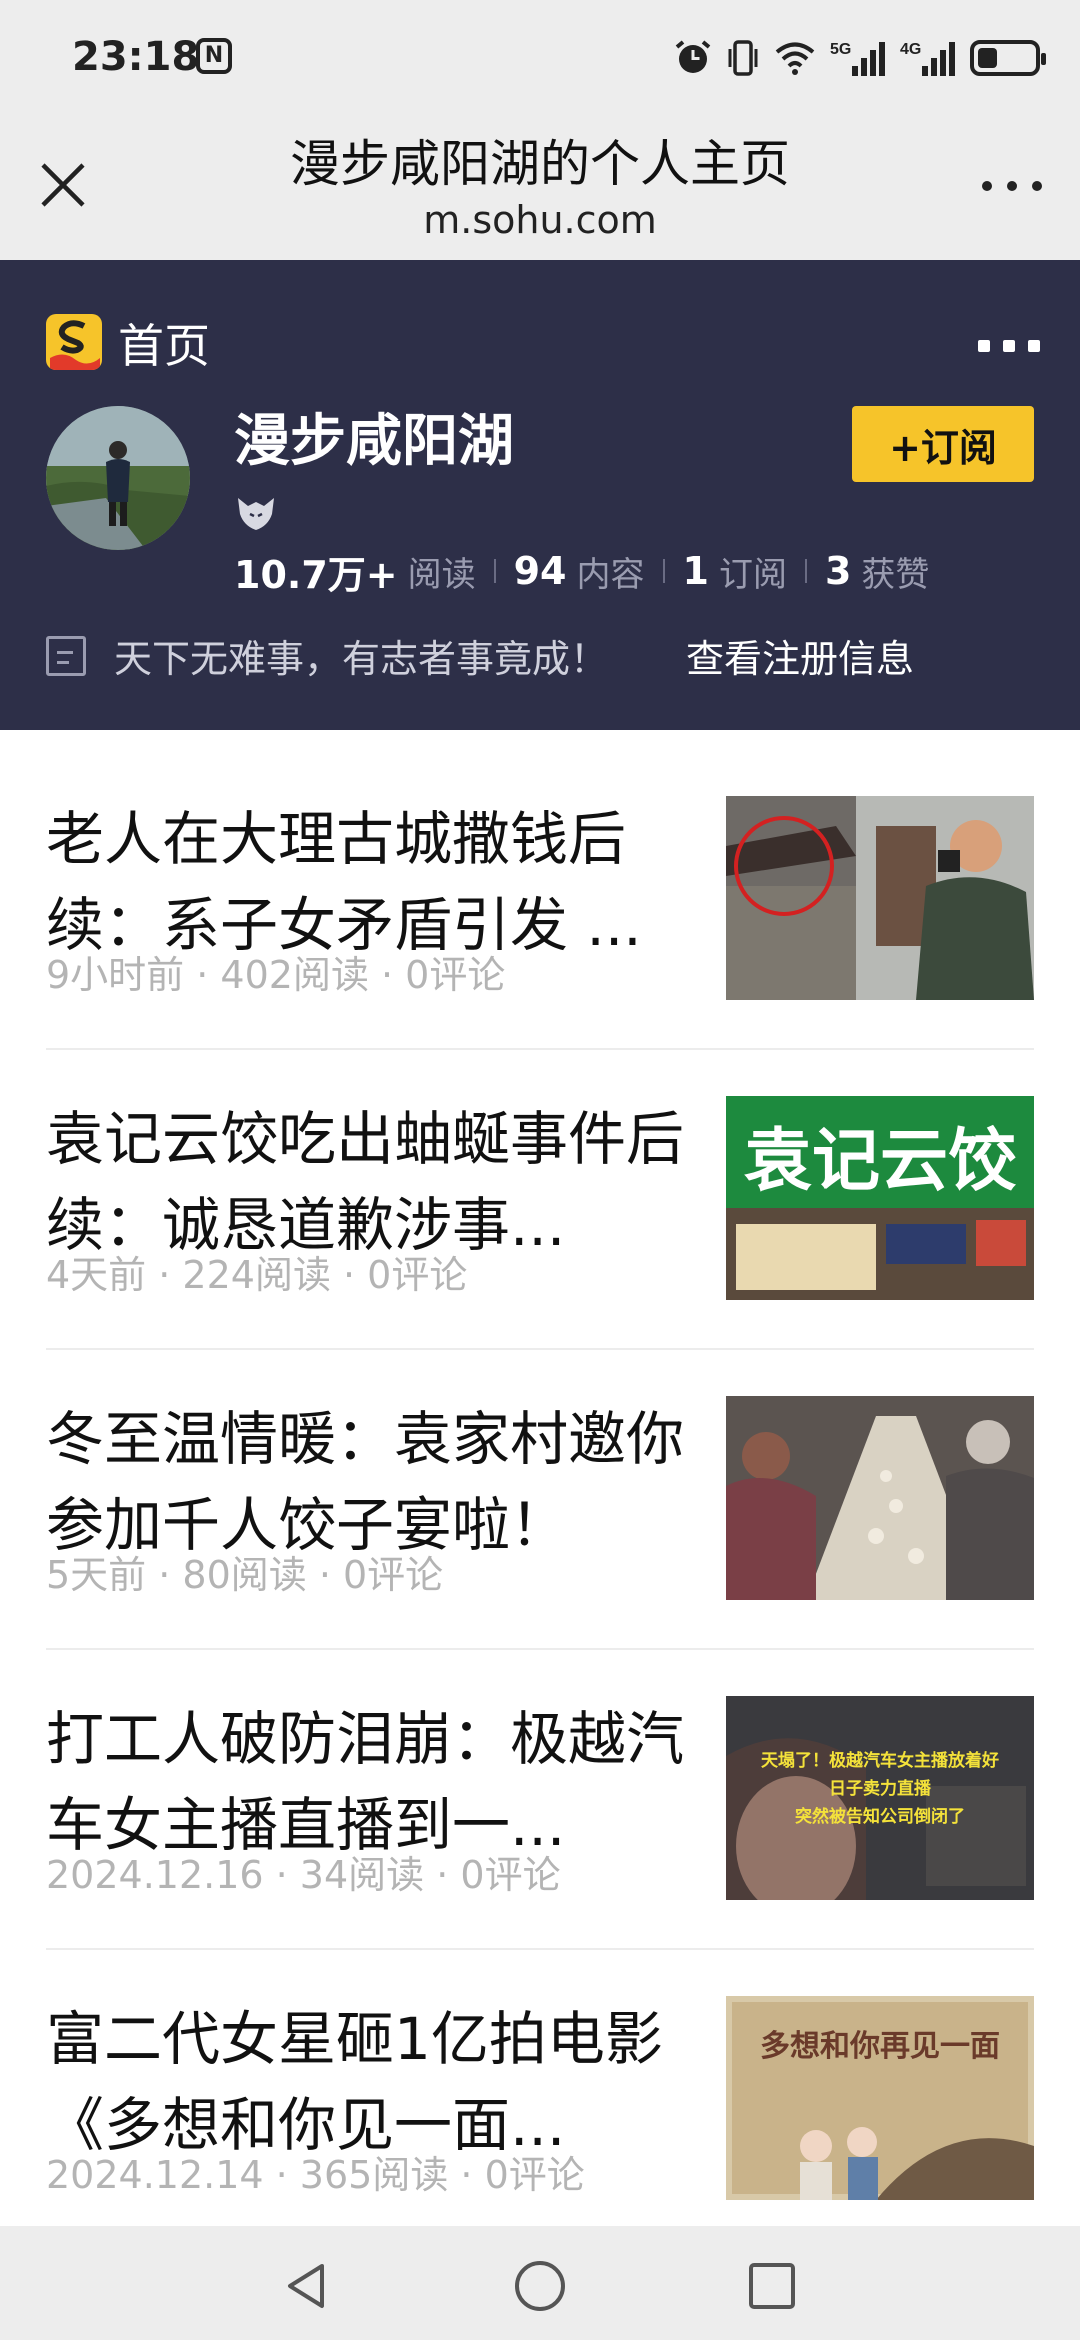 Image resolution: width=1080 pixels, height=2340 pixels. Describe the element at coordinates (256, 514) in the screenshot. I see `wolf-badge-icon` at that location.